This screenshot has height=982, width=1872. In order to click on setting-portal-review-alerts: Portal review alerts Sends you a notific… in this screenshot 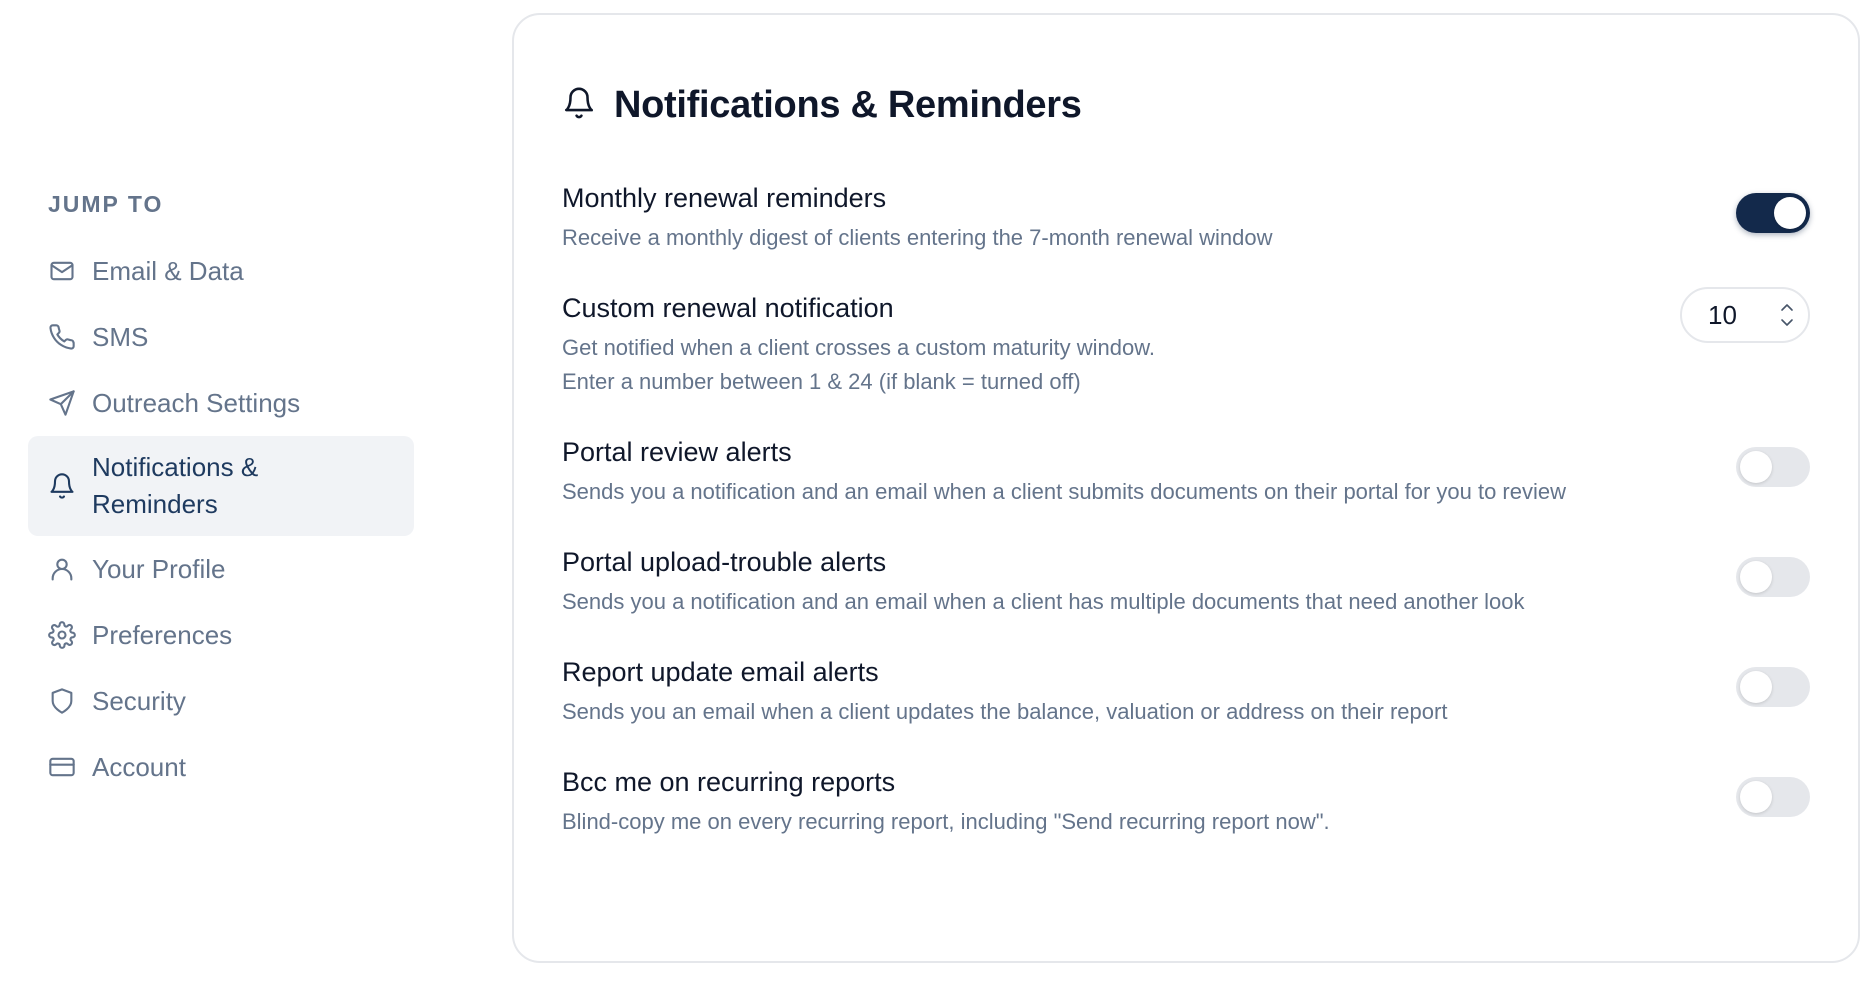, I will do `click(1186, 471)`.